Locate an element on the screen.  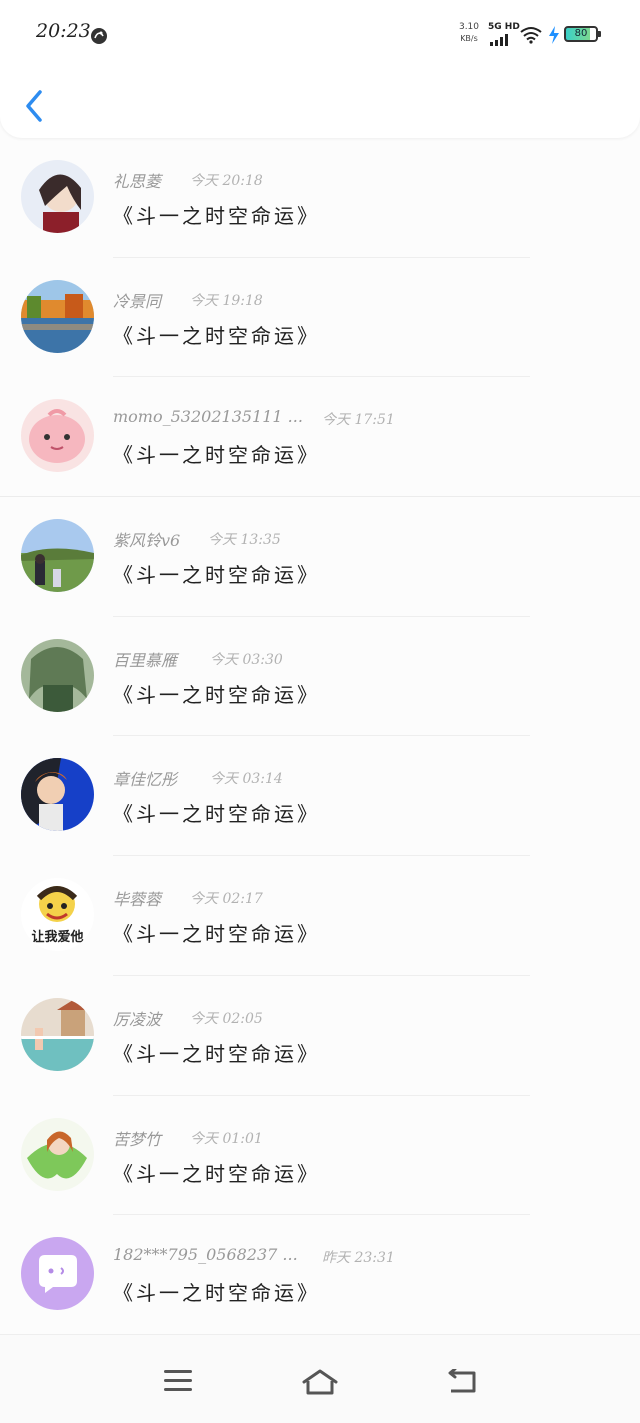
message-time: 昨天 23:31 is located at coordinates (358, 1258).